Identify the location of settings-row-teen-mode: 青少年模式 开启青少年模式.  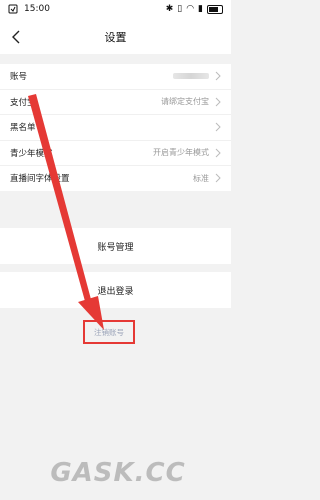
(115, 153).